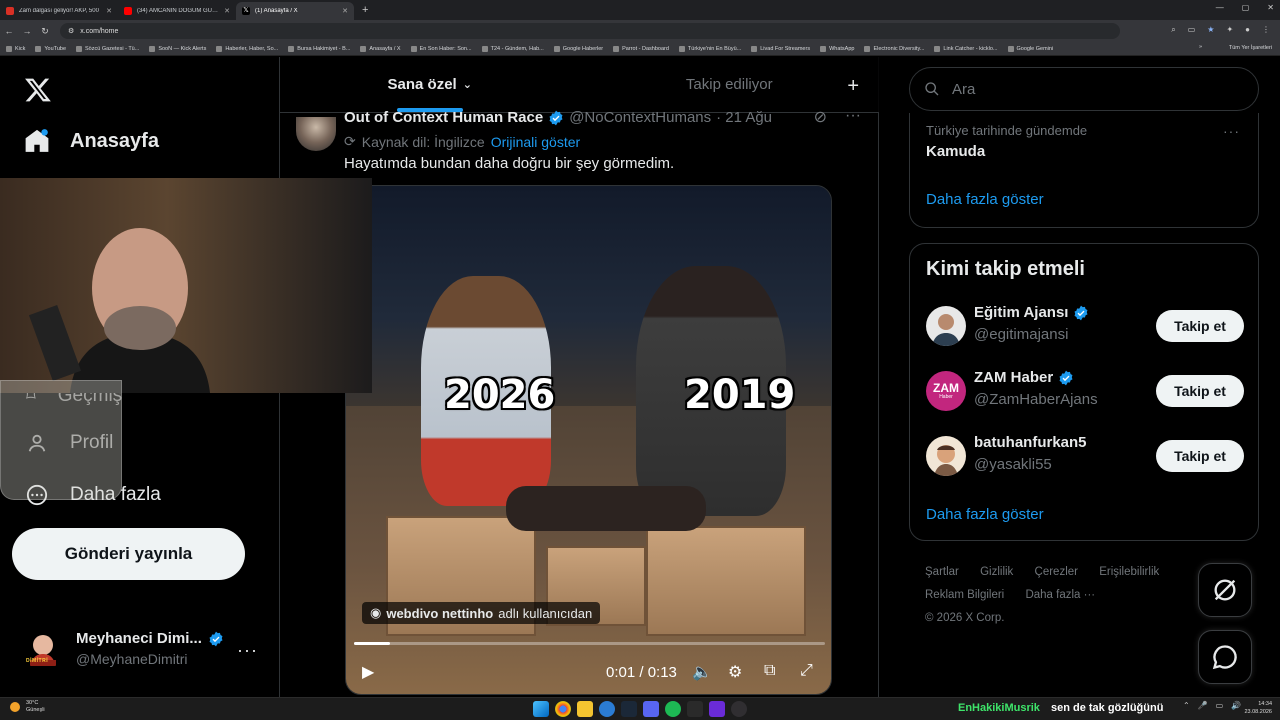 Image resolution: width=1280 pixels, height=720 pixels. Describe the element at coordinates (985, 514) in the screenshot. I see `who-to-follow-show-more-link: Daha fazla göster` at that location.